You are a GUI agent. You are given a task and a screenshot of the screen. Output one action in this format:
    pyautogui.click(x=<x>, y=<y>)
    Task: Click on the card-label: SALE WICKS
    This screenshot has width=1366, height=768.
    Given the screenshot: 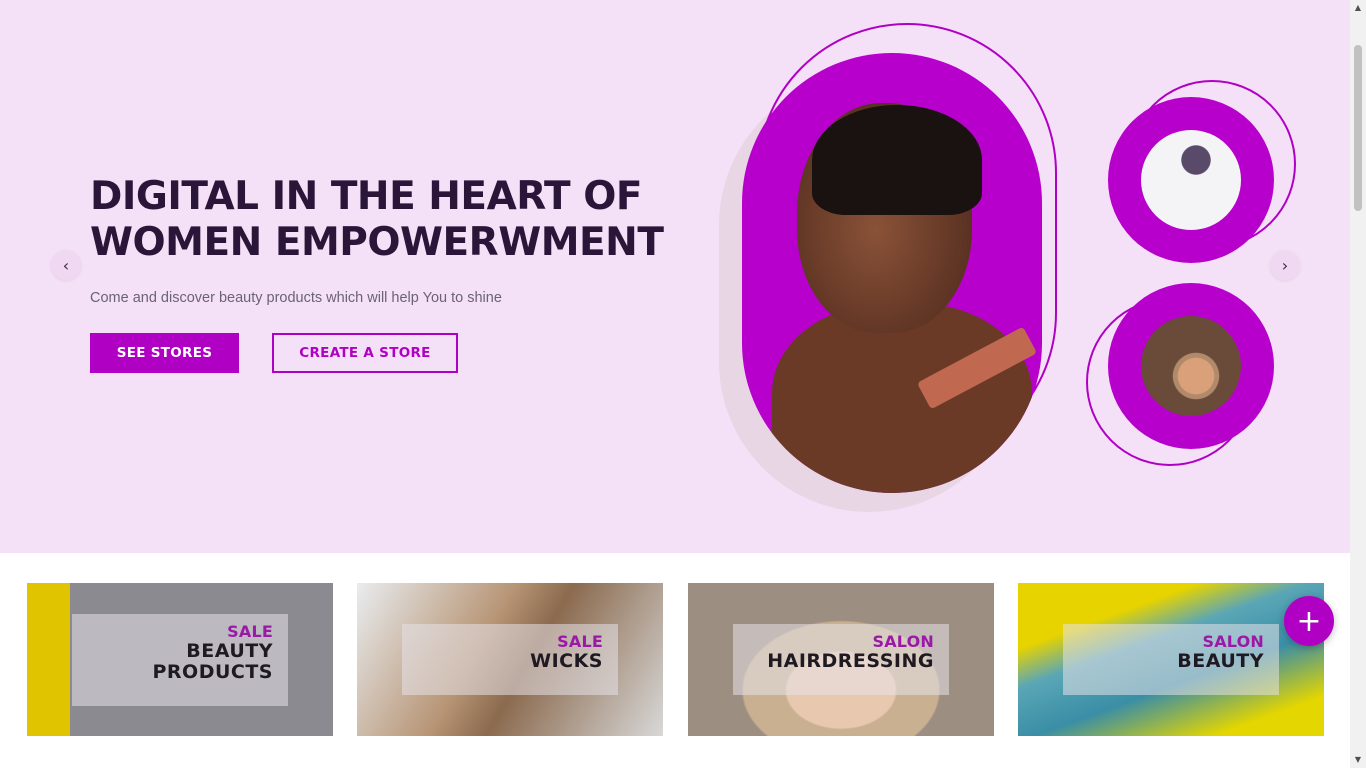 What is the action you would take?
    pyautogui.click(x=510, y=659)
    